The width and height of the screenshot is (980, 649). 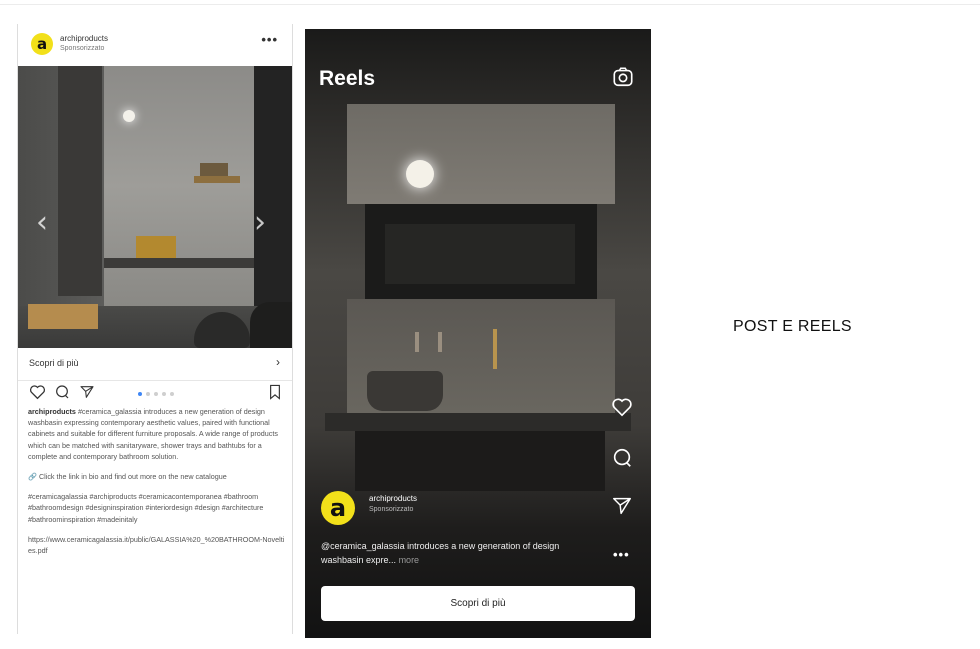 What do you see at coordinates (480, 461) in the screenshot?
I see `reel-image-cabinet` at bounding box center [480, 461].